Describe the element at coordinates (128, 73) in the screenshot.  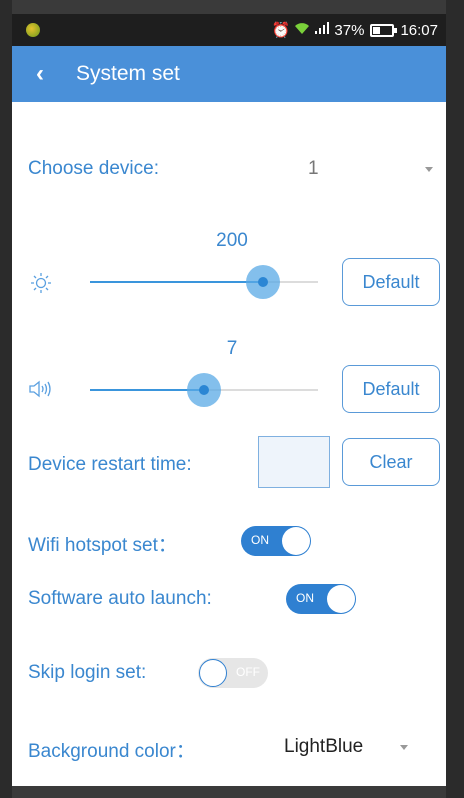
I see `page-title: System set` at that location.